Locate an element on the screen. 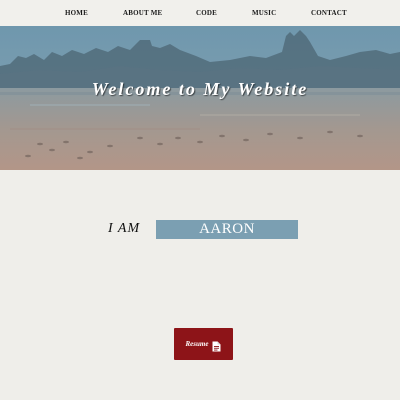  nav-music-link: MUSIC is located at coordinates (264, 13).